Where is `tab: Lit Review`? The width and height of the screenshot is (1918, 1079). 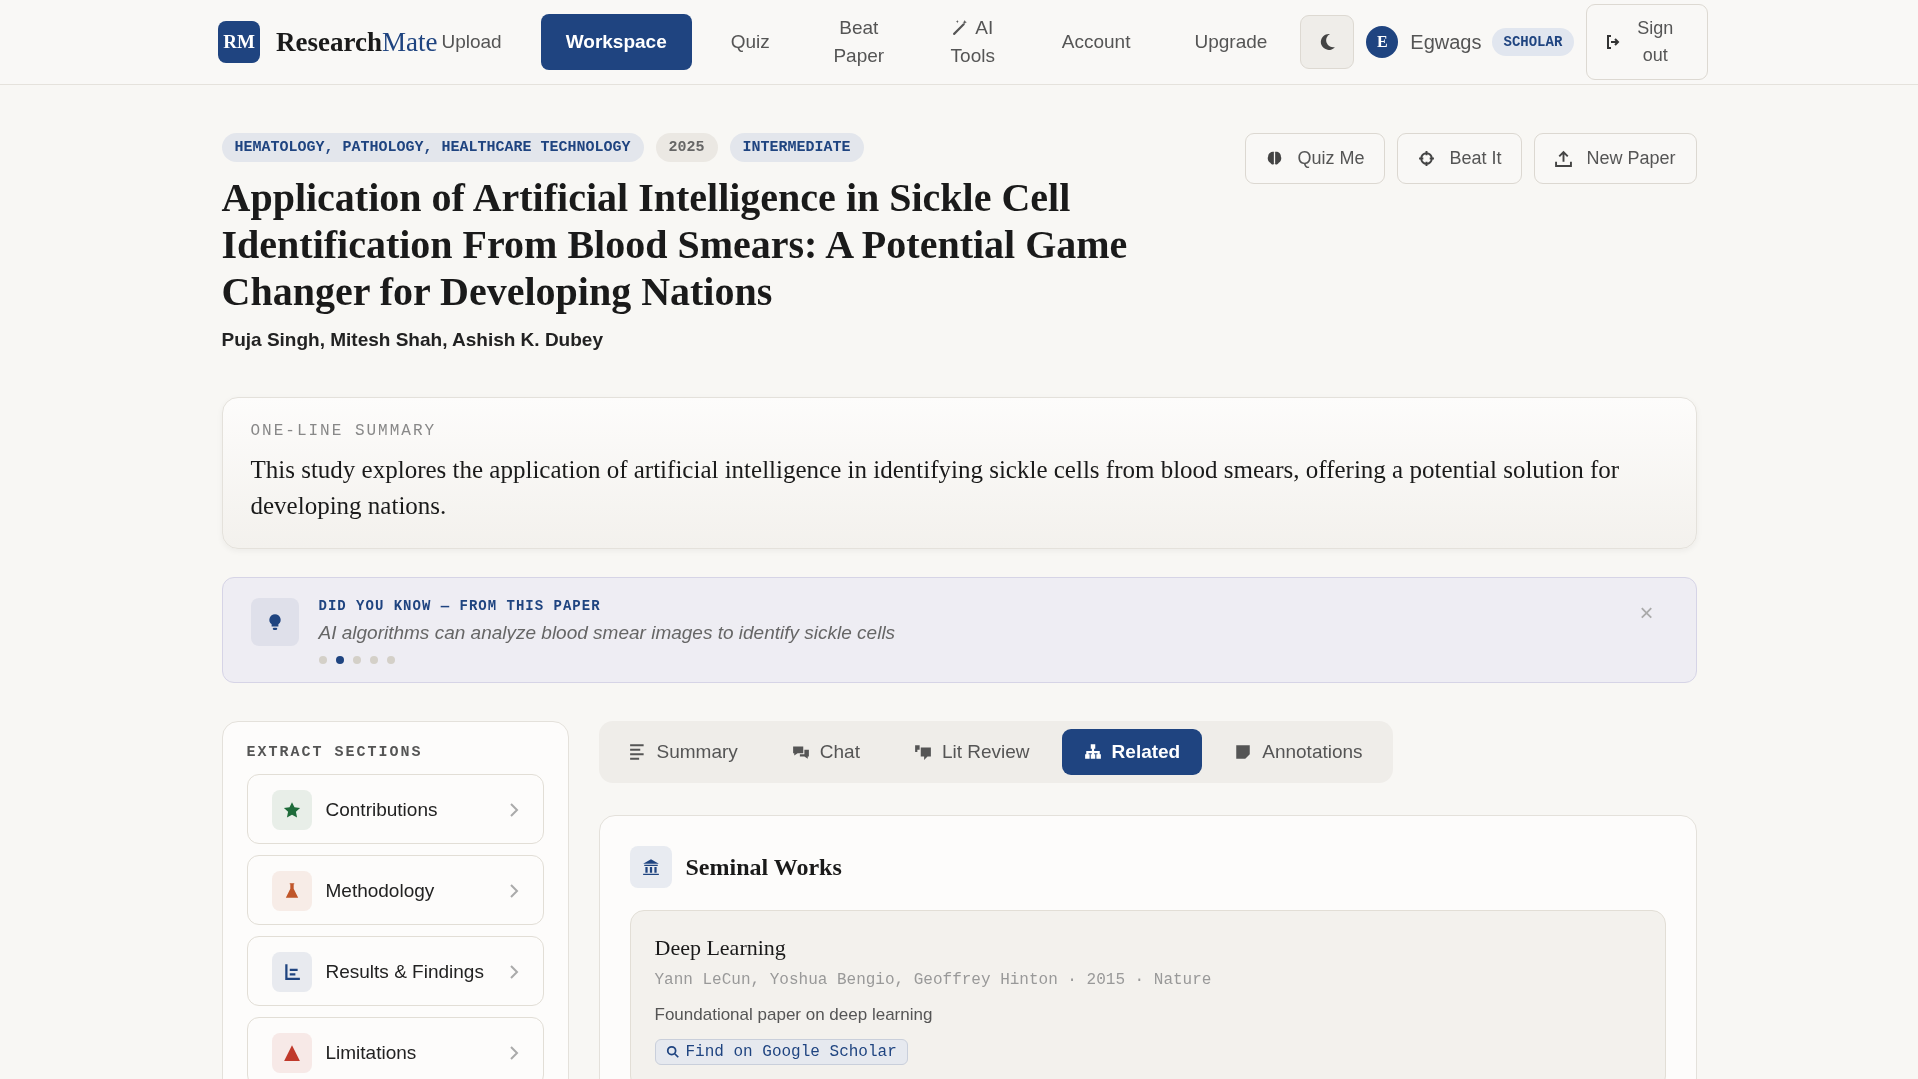 tab: Lit Review is located at coordinates (971, 752).